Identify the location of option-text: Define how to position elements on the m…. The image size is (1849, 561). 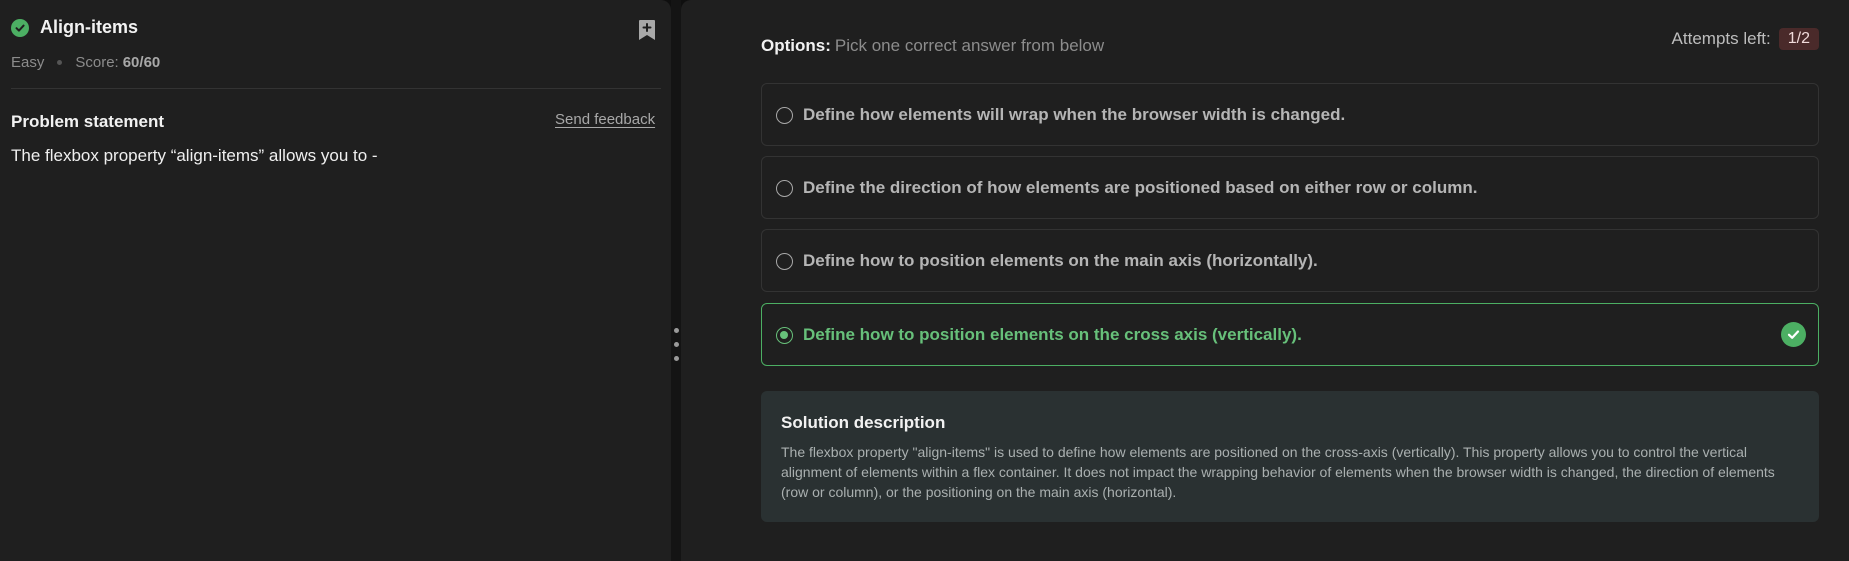
(1060, 260).